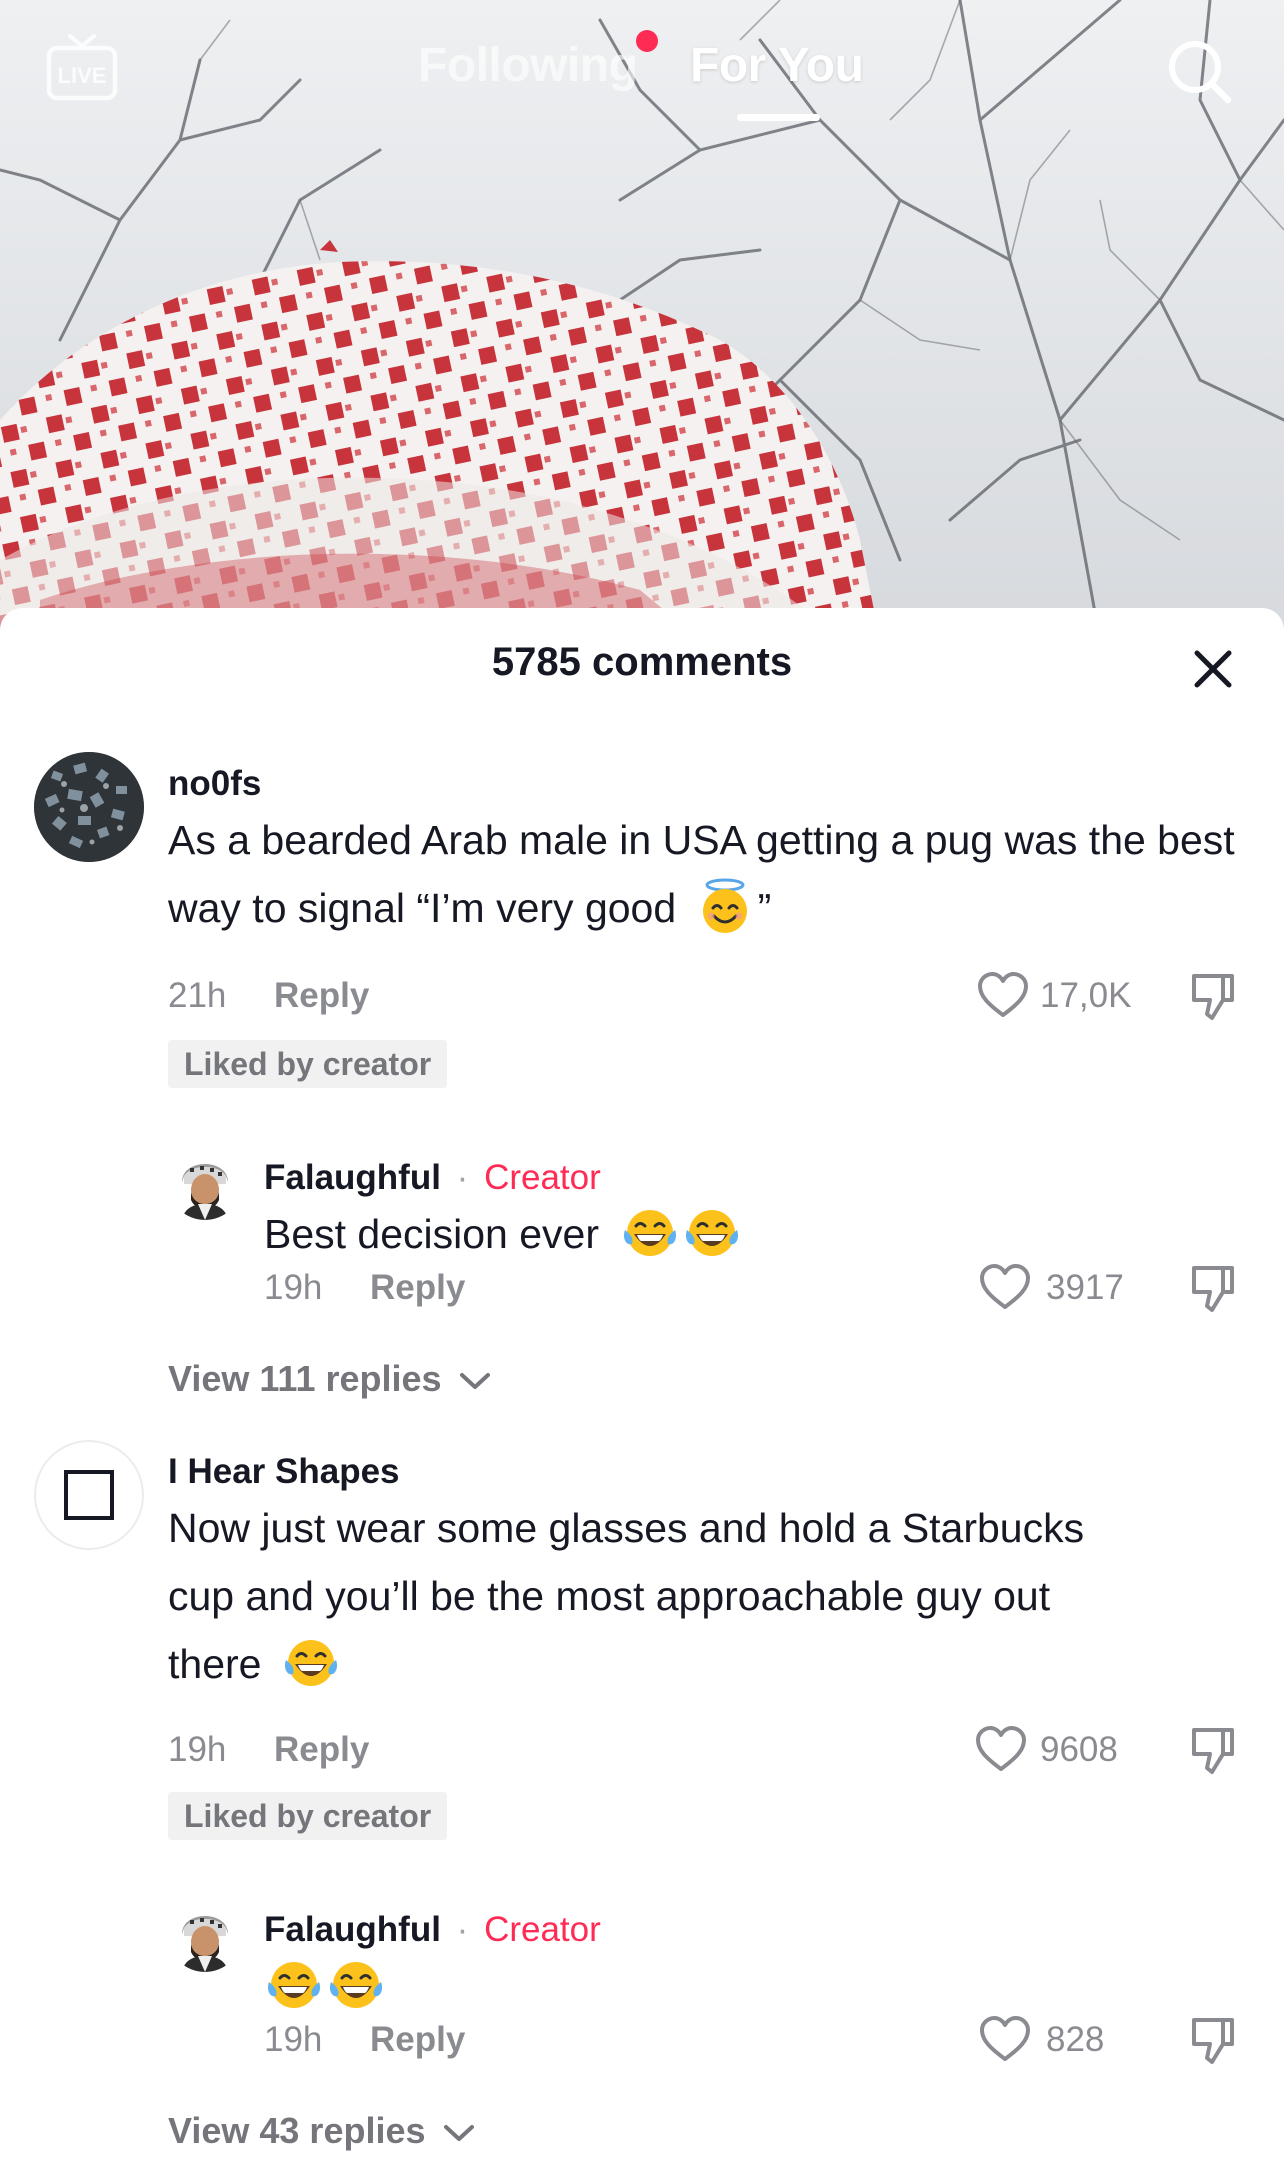 The height and width of the screenshot is (2165, 1284). Describe the element at coordinates (414, 1986) in the screenshot. I see `reply-text` at that location.